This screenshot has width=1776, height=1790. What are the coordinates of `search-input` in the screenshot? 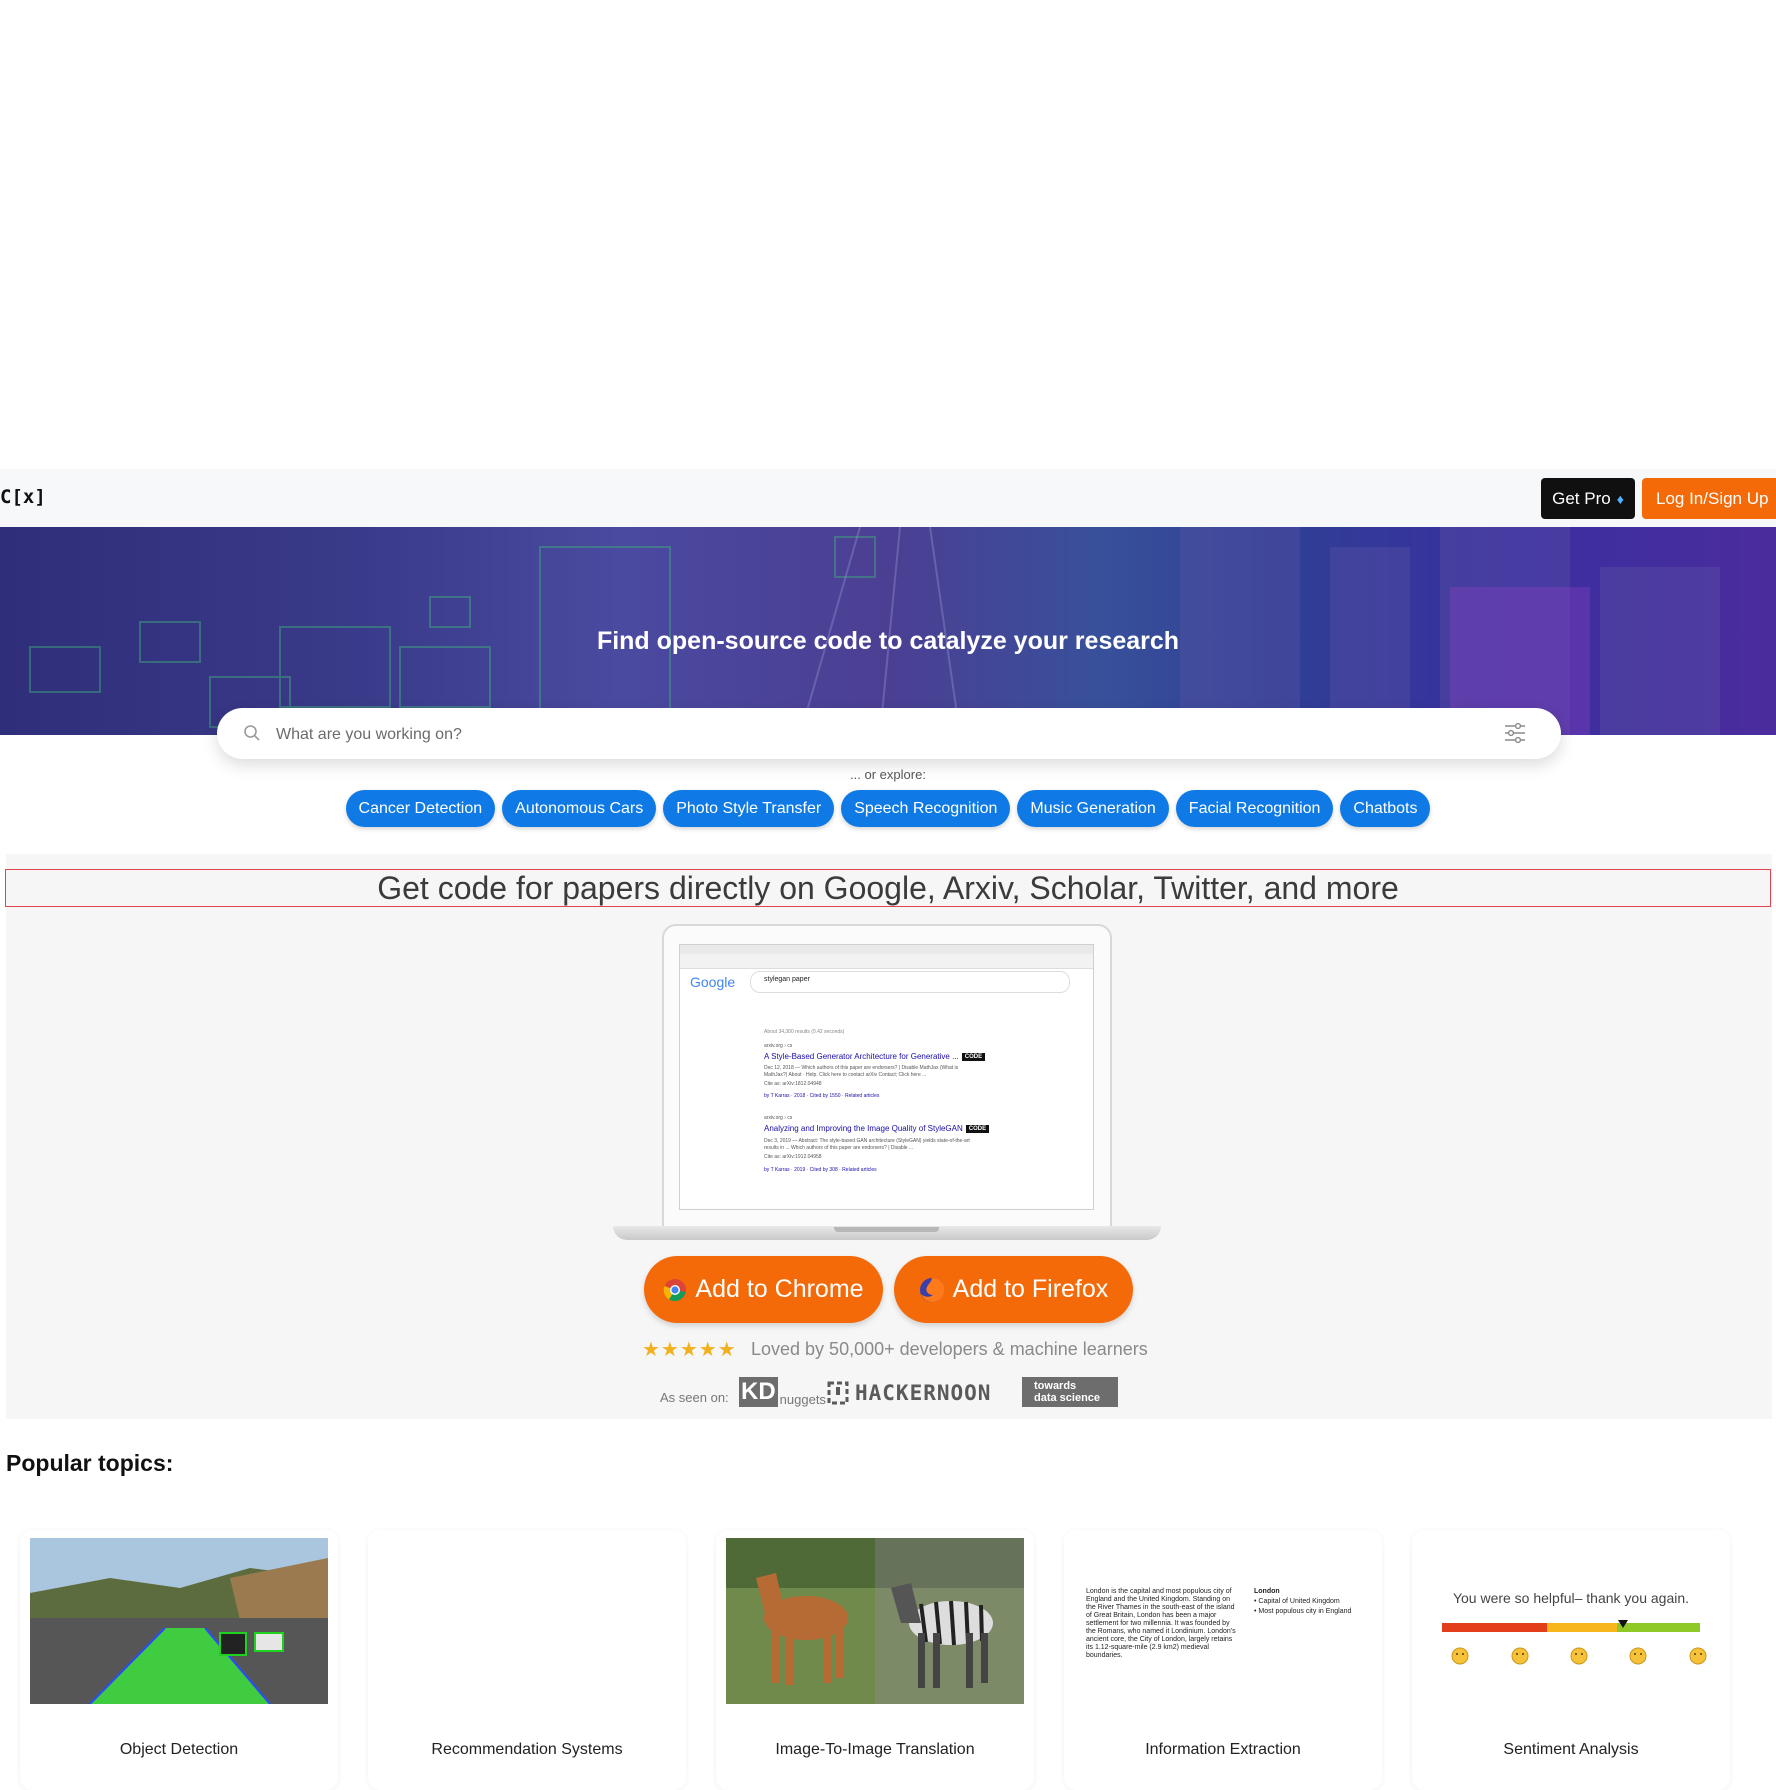 It's located at (876, 735).